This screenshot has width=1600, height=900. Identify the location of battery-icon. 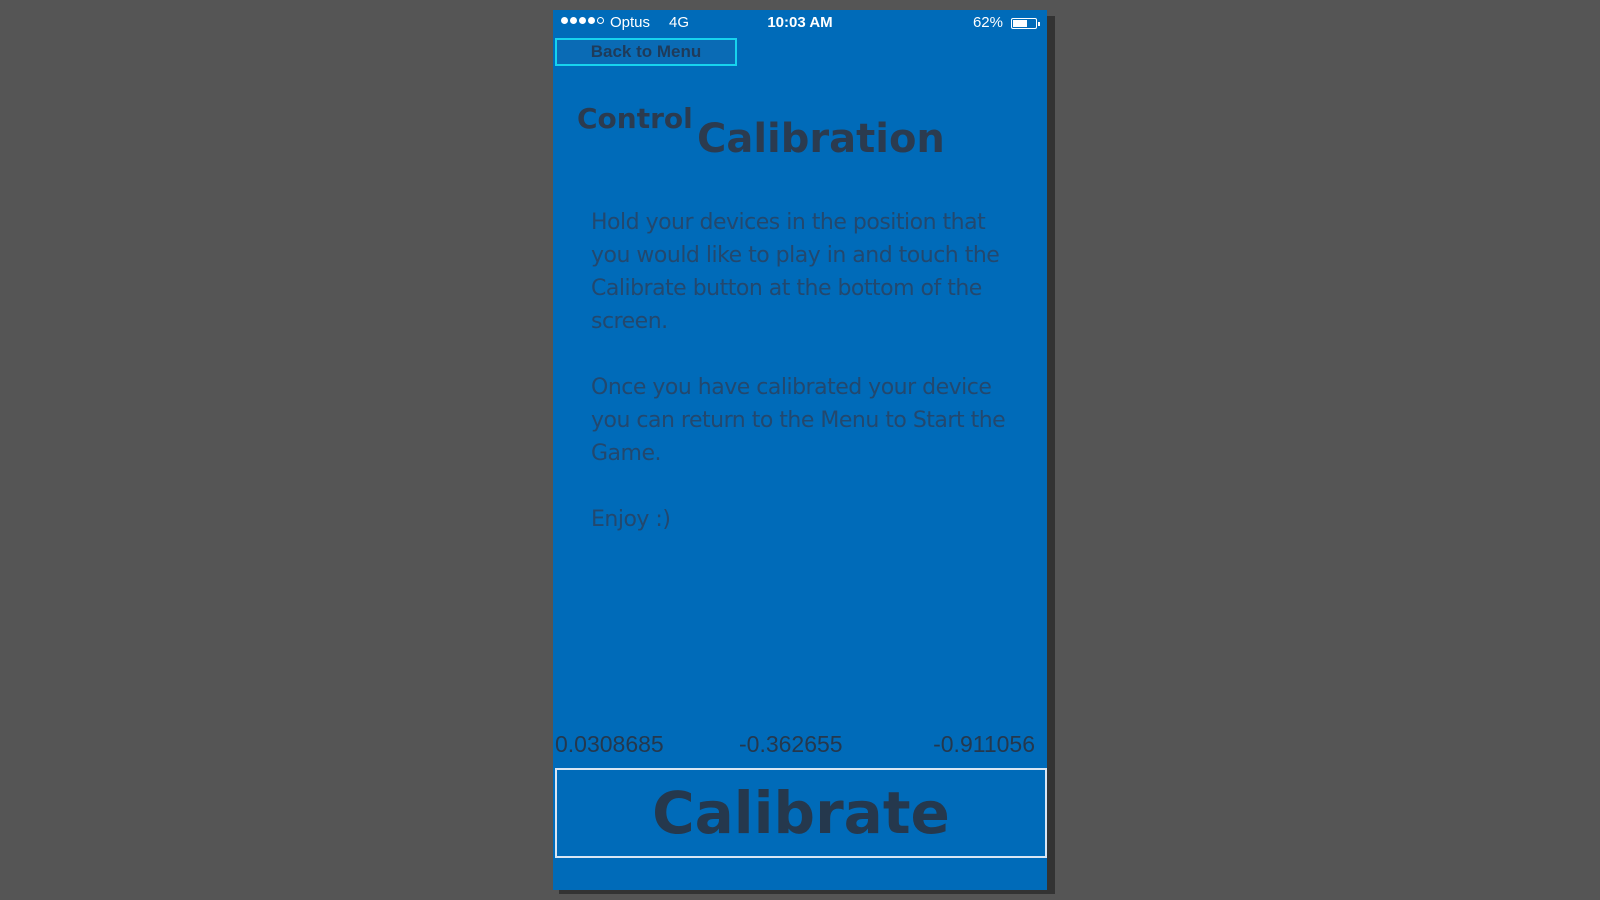
(1025, 23).